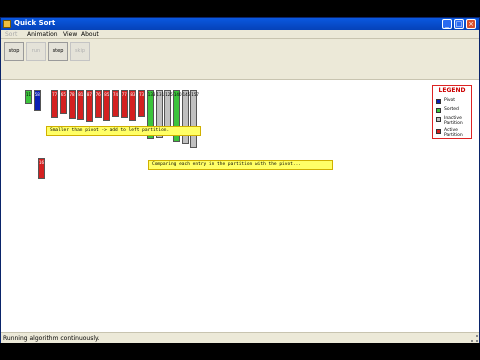 Image resolution: width=480 pixels, height=360 pixels. Describe the element at coordinates (107, 105) in the screenshot. I see `bar-active: 85` at that location.